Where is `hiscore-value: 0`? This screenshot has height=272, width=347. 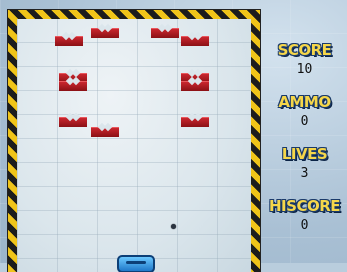 hiscore-value: 0 is located at coordinates (304, 225).